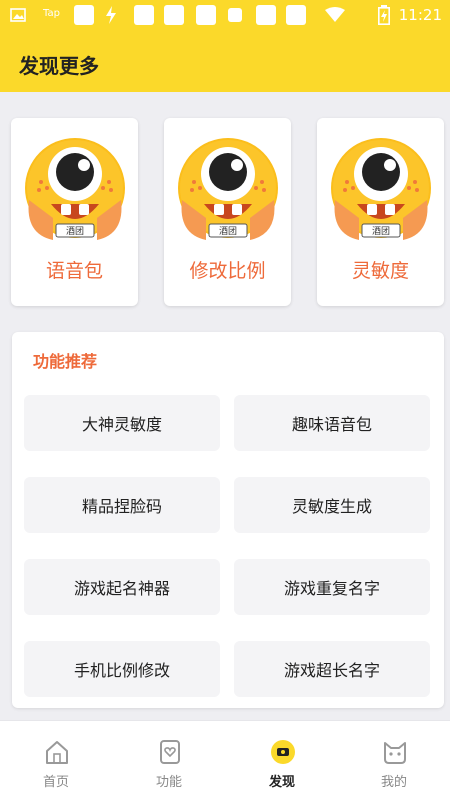 This screenshot has width=450, height=800. I want to click on tab-home: 首页, so click(56, 760).